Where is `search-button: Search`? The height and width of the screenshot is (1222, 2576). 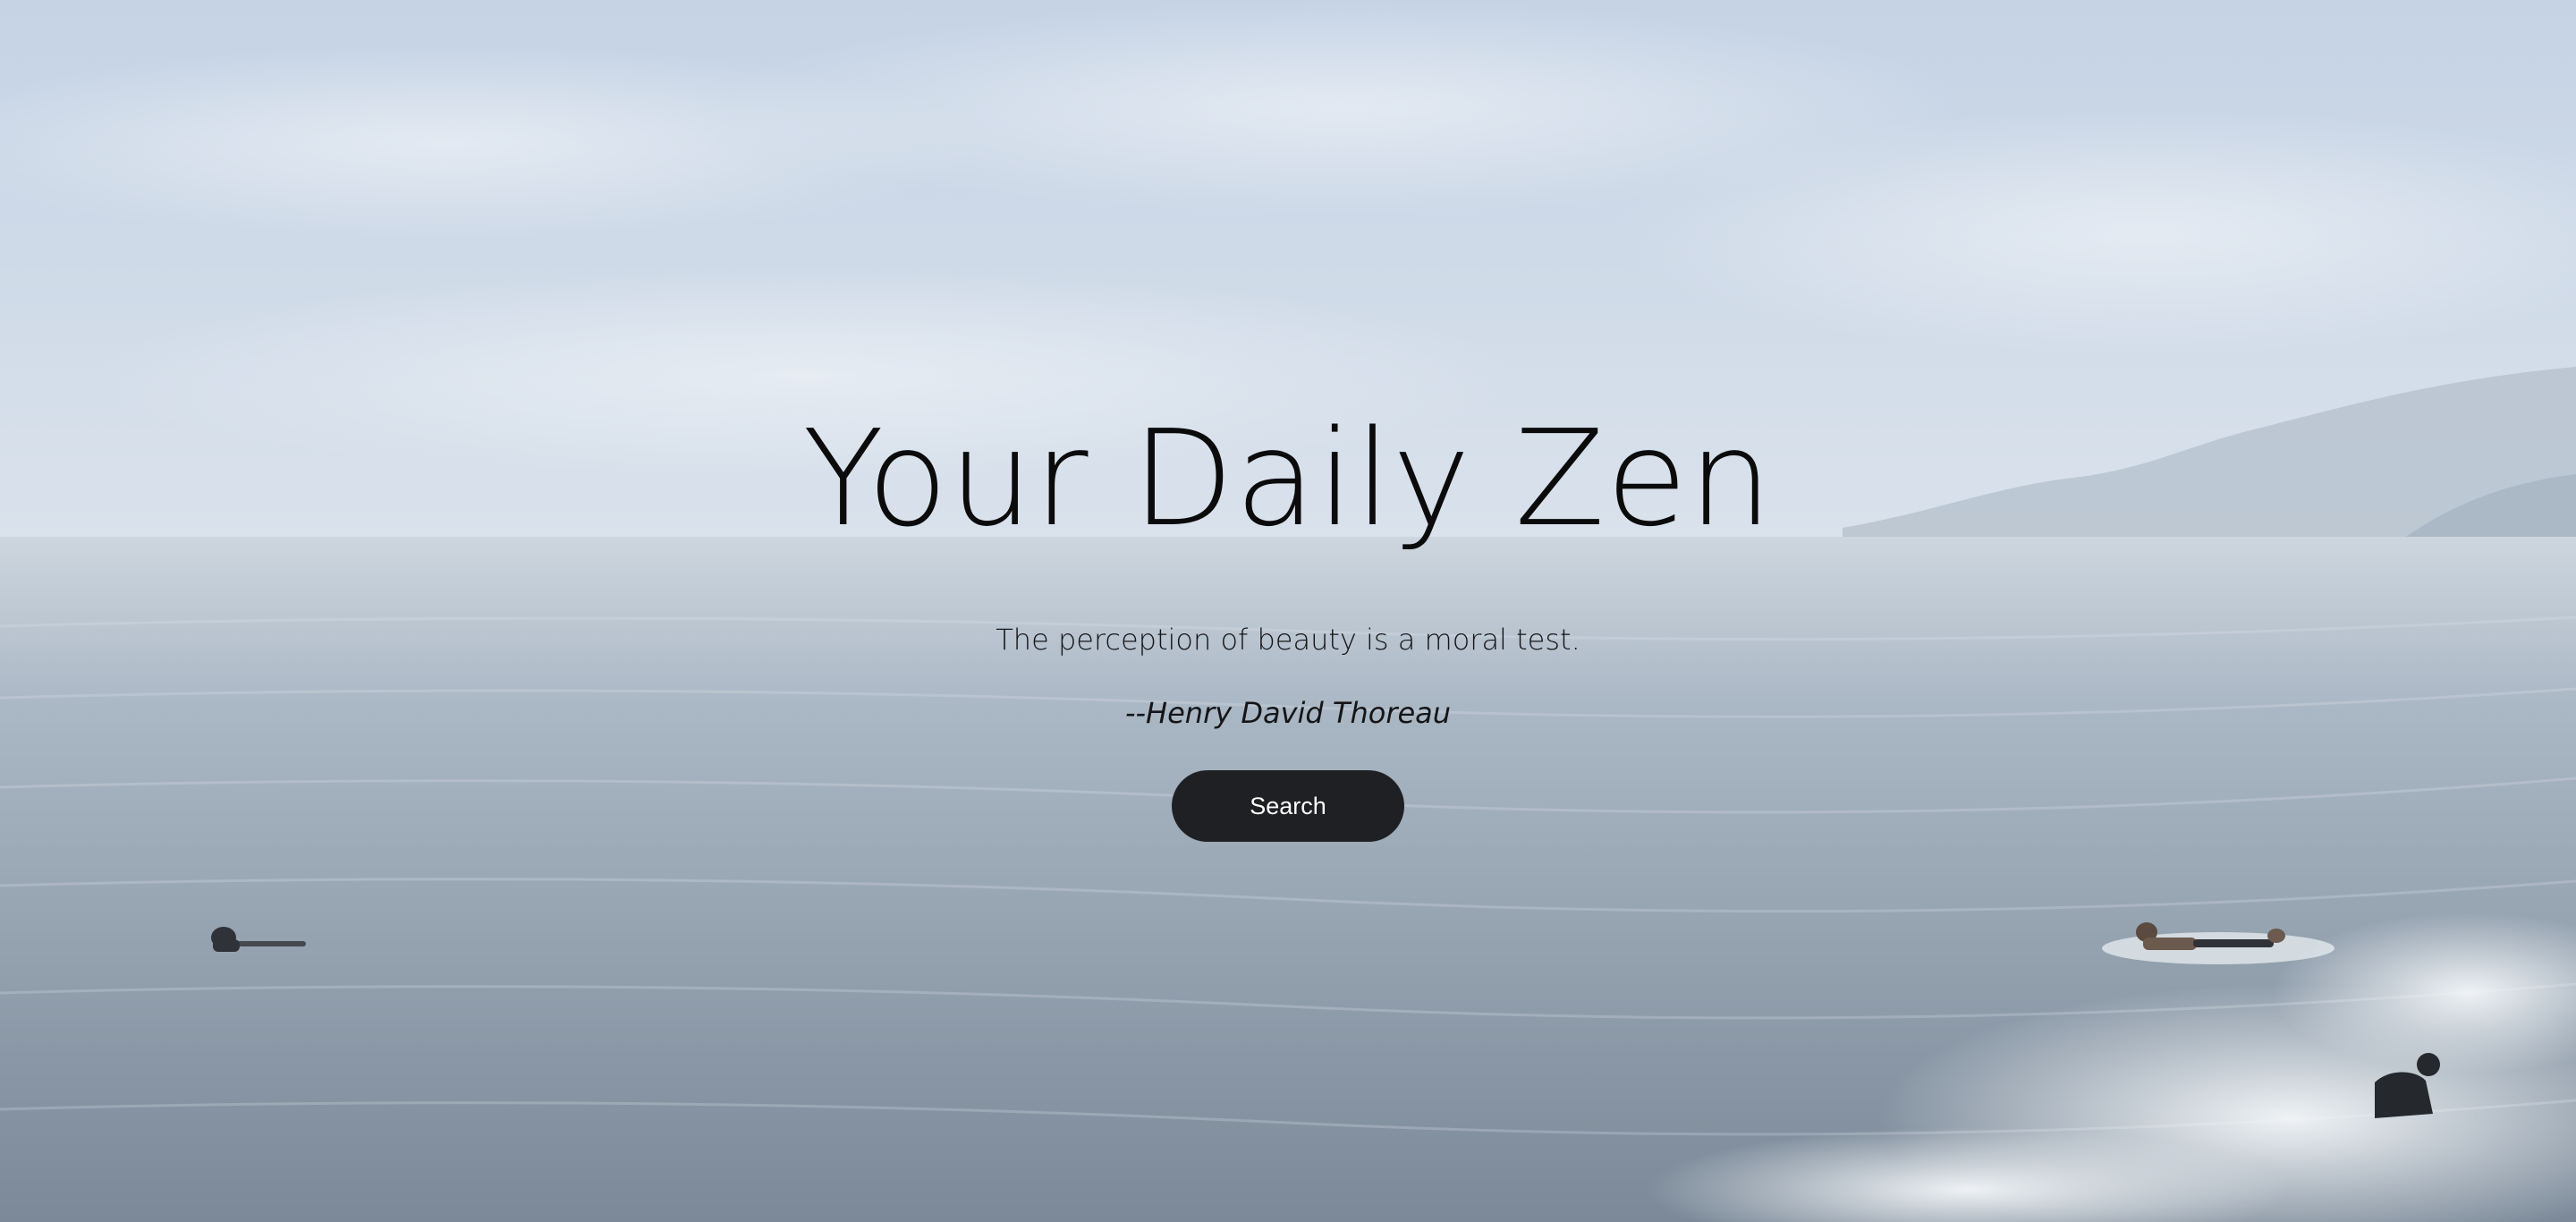 search-button: Search is located at coordinates (1288, 806).